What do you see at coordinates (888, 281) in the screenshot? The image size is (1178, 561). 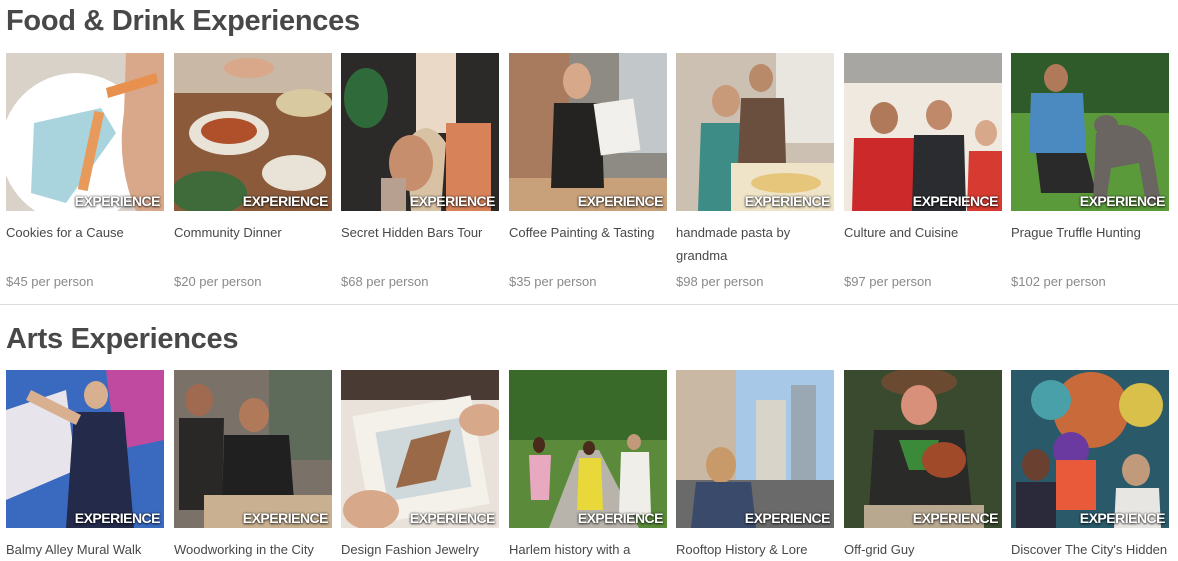 I see `card-price: $97 per person` at bounding box center [888, 281].